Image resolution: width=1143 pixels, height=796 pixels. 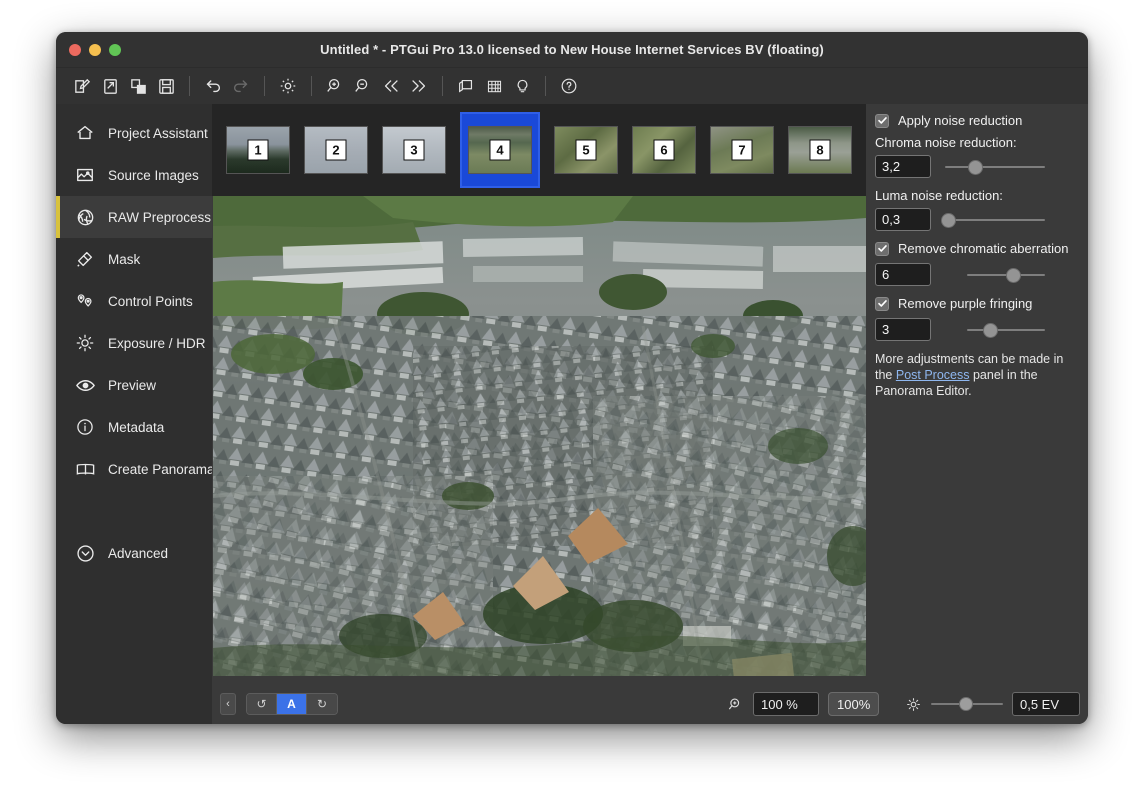 I want to click on previous-image-icon, so click(x=391, y=86).